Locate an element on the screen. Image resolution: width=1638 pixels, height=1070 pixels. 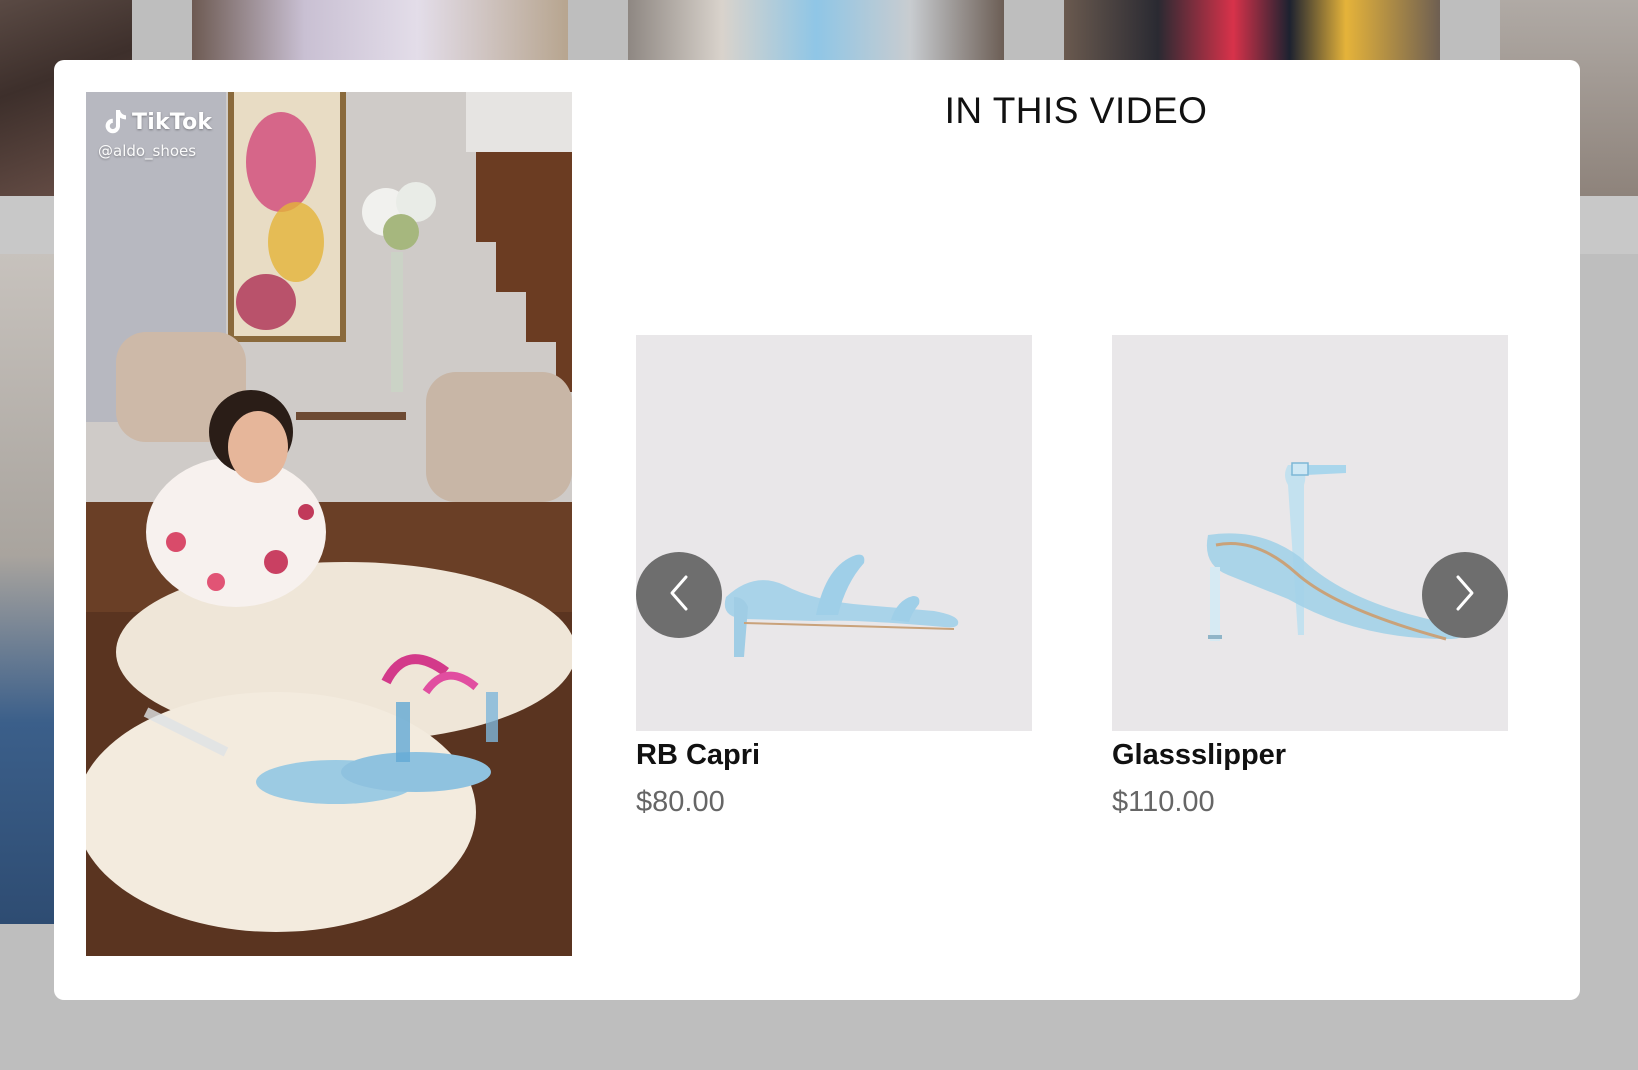
chevron-right-icon is located at coordinates (1465, 595).